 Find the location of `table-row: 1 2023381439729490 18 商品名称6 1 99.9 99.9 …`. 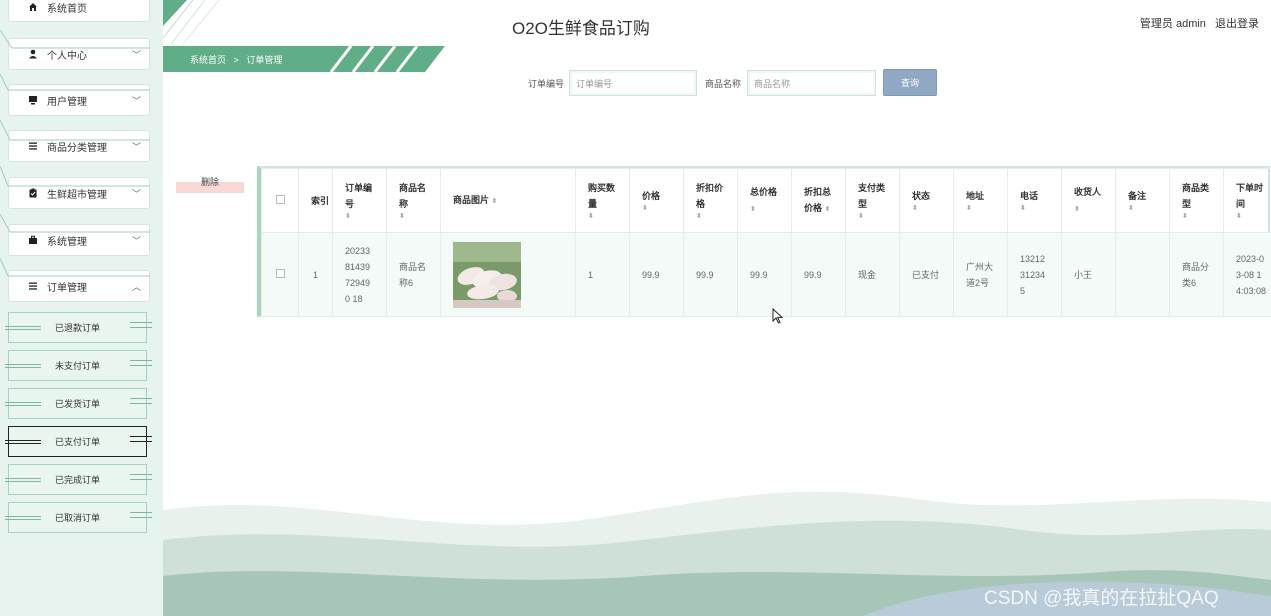

table-row: 1 2023381439729490 18 商品名称6 1 99.9 99.9 … is located at coordinates (766, 274).